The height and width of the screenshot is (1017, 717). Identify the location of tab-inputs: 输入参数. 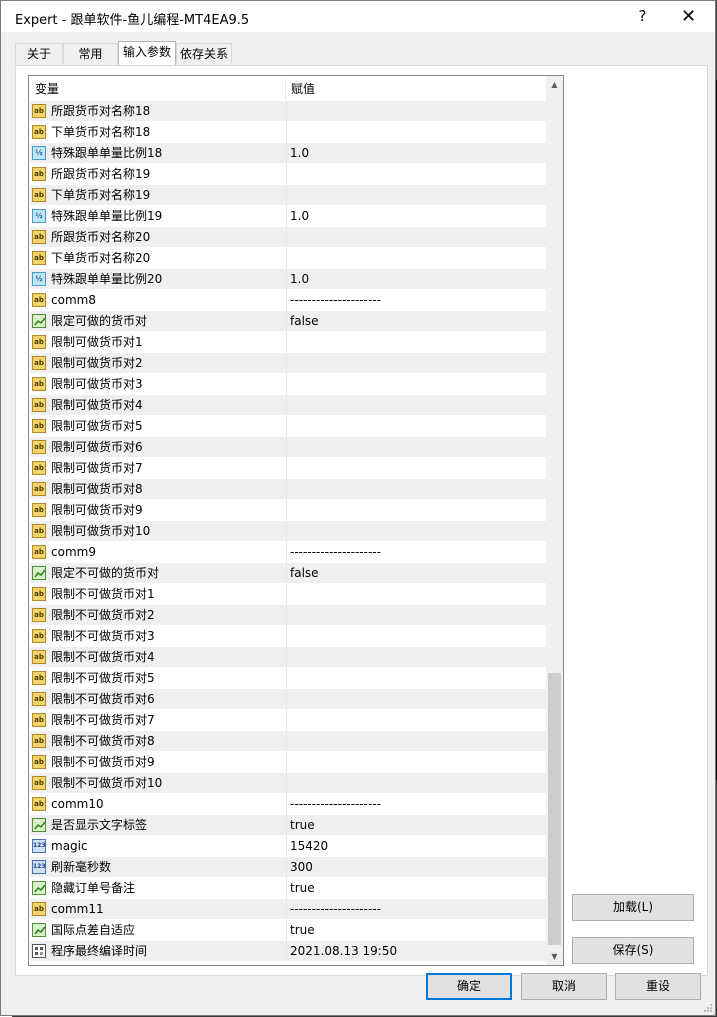
(147, 53).